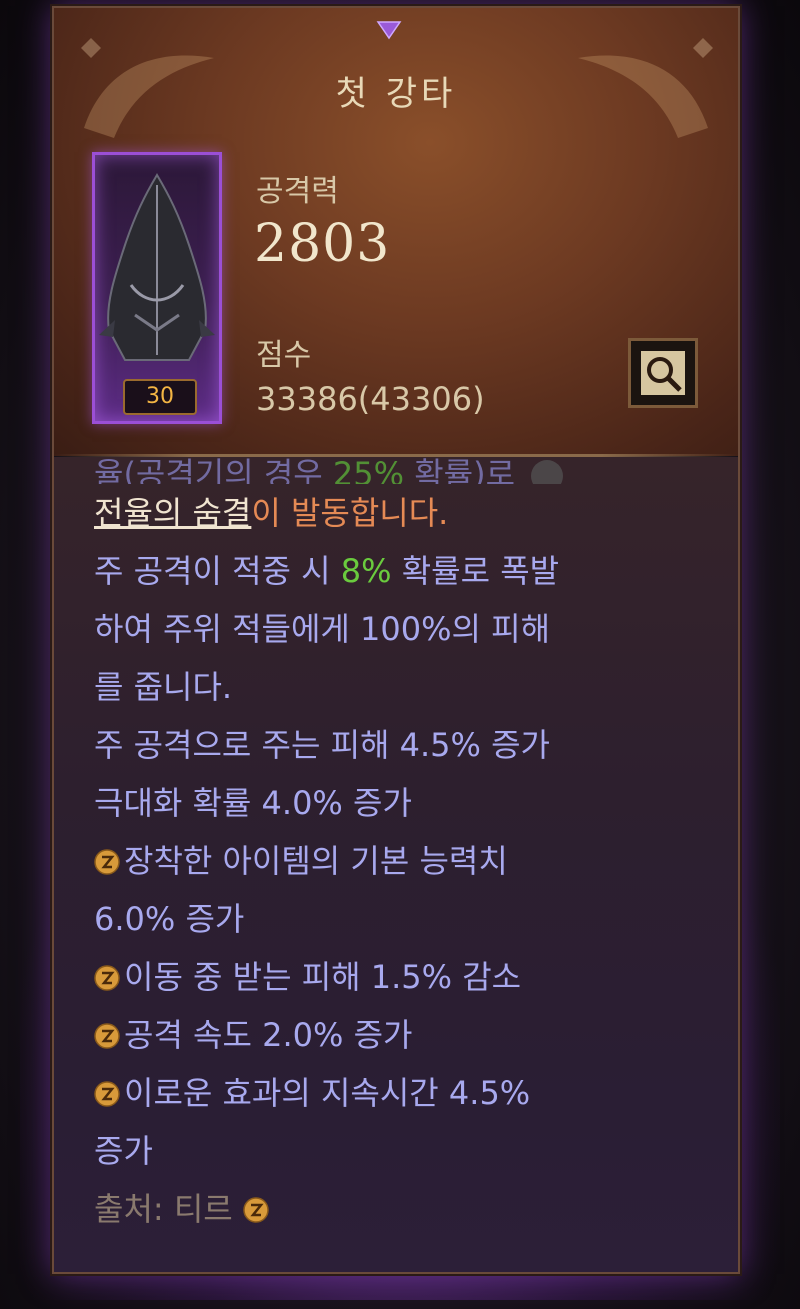 Image resolution: width=800 pixels, height=1309 pixels. Describe the element at coordinates (271, 513) in the screenshot. I see `legendary-line: 전율의 숨결이 발동합니다.` at that location.